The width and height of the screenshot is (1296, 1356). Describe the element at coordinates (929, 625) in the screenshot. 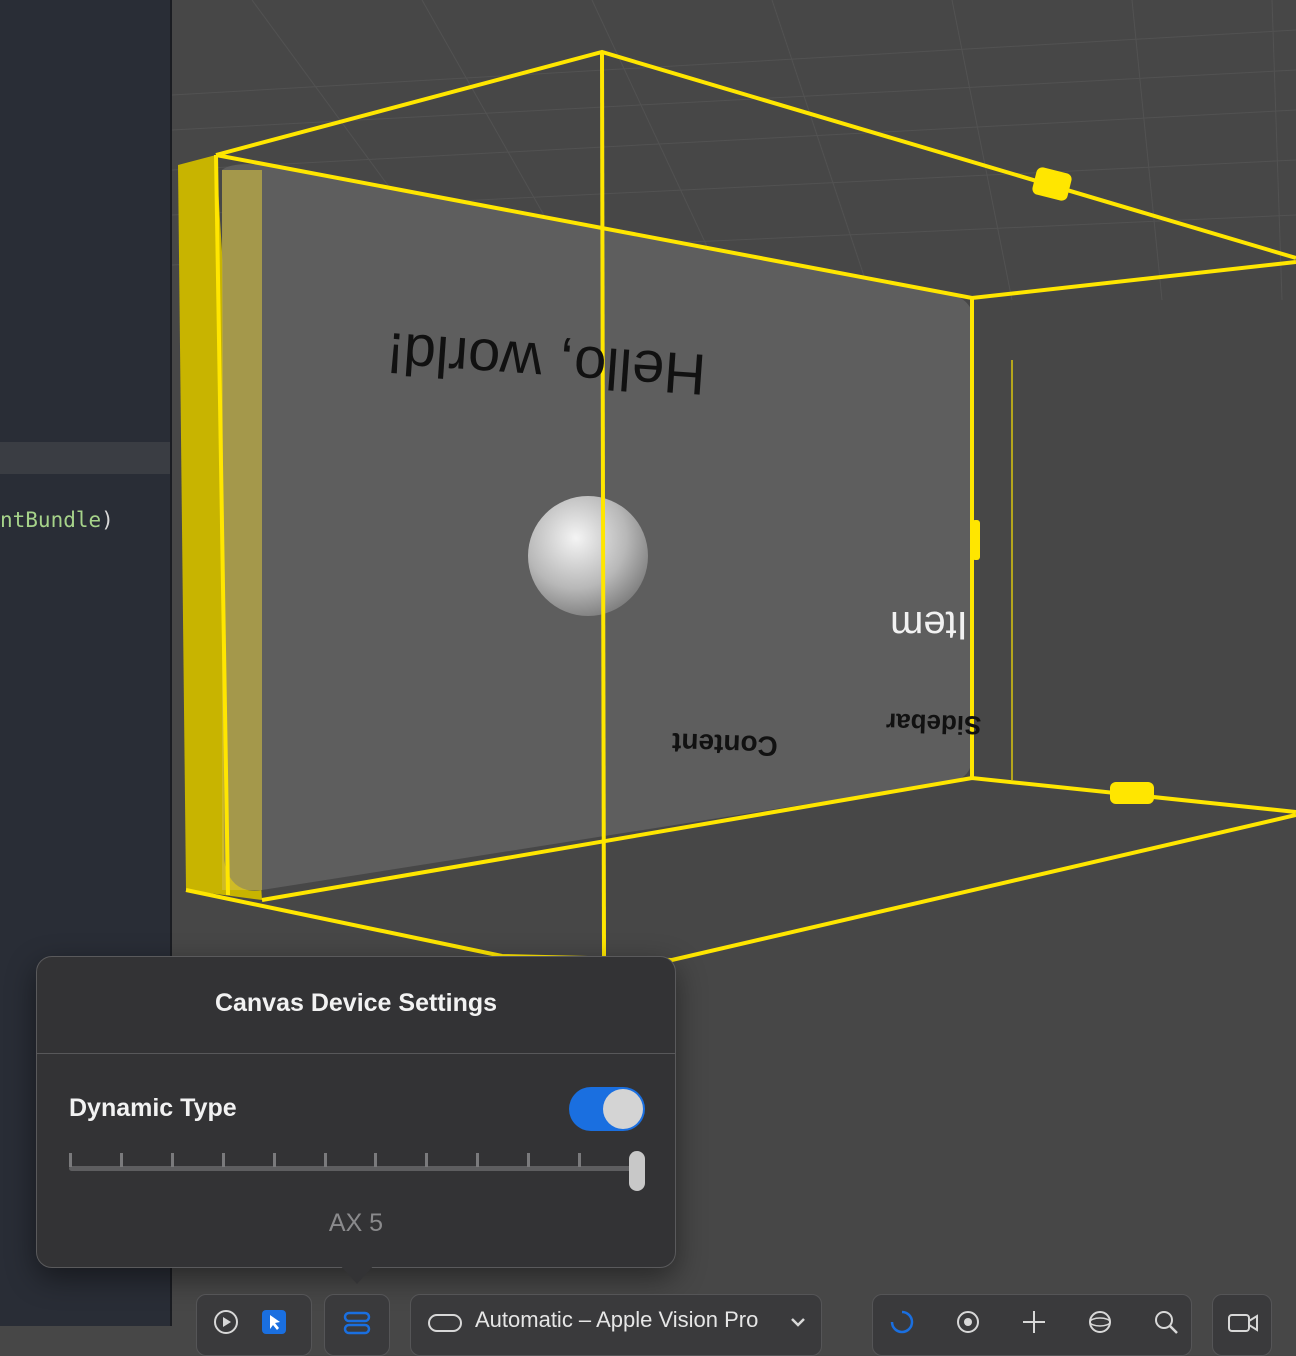

I see `scene-text-item: Item` at that location.